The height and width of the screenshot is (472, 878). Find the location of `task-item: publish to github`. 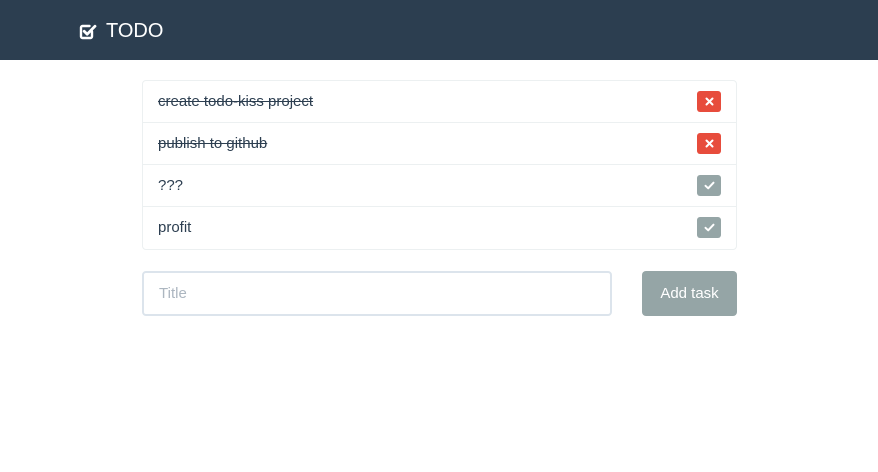

task-item: publish to github is located at coordinates (439, 144).